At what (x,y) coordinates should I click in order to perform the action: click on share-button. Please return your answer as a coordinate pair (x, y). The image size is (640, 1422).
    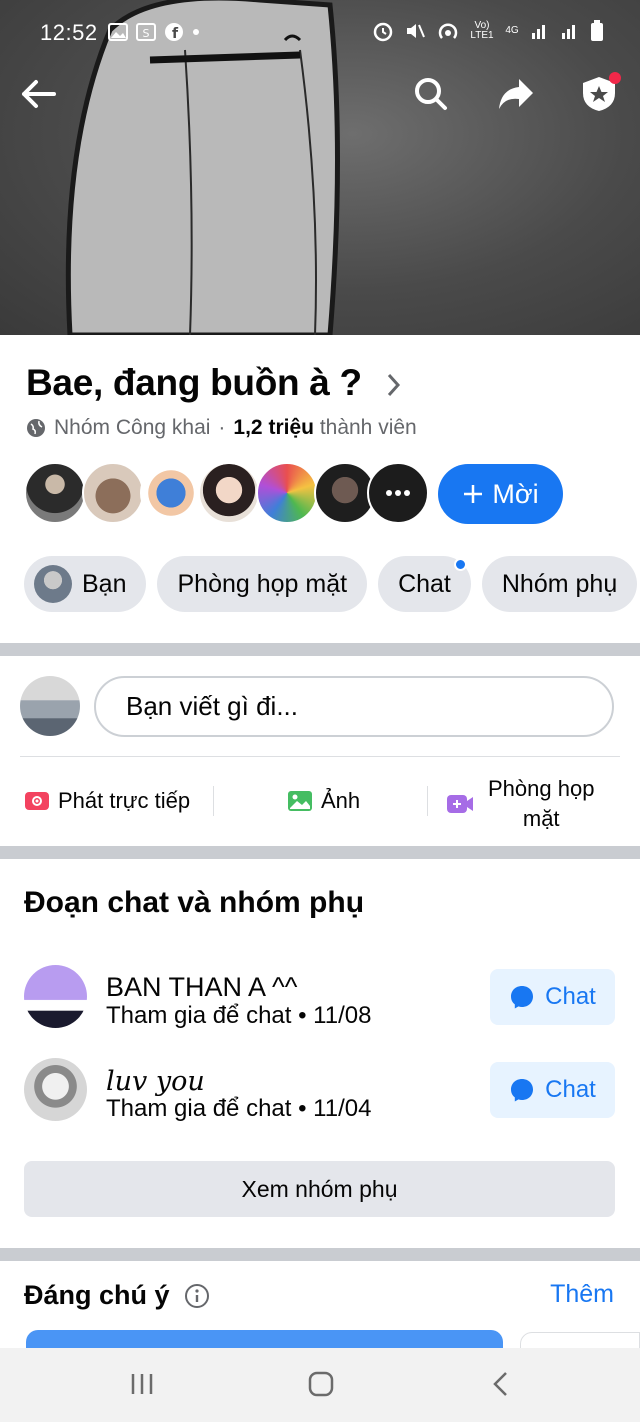
    Looking at the image, I should click on (516, 94).